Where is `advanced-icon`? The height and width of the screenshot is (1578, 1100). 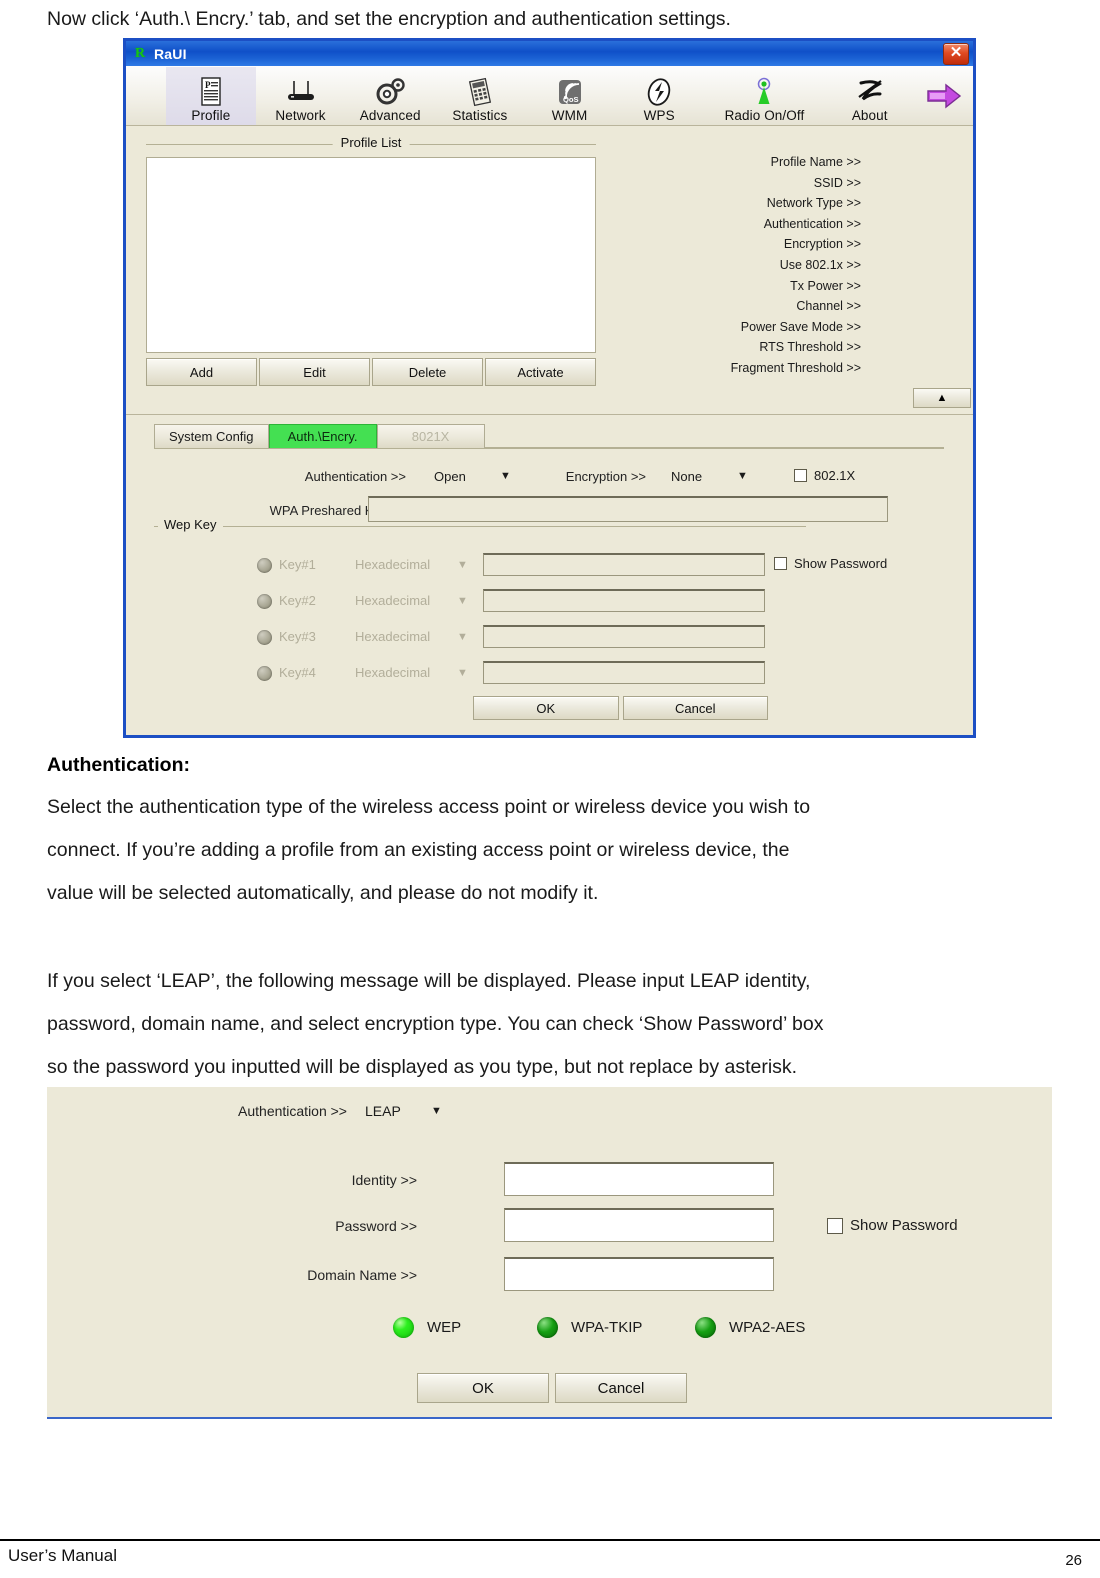 advanced-icon is located at coordinates (390, 92).